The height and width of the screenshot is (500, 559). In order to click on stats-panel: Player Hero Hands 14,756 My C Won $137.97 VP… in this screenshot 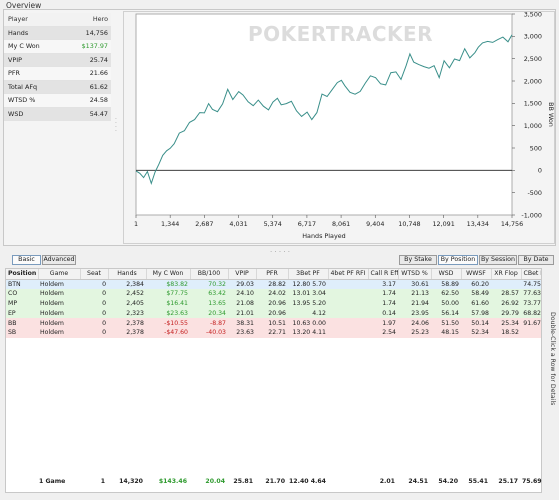, I will do `click(57, 67)`.